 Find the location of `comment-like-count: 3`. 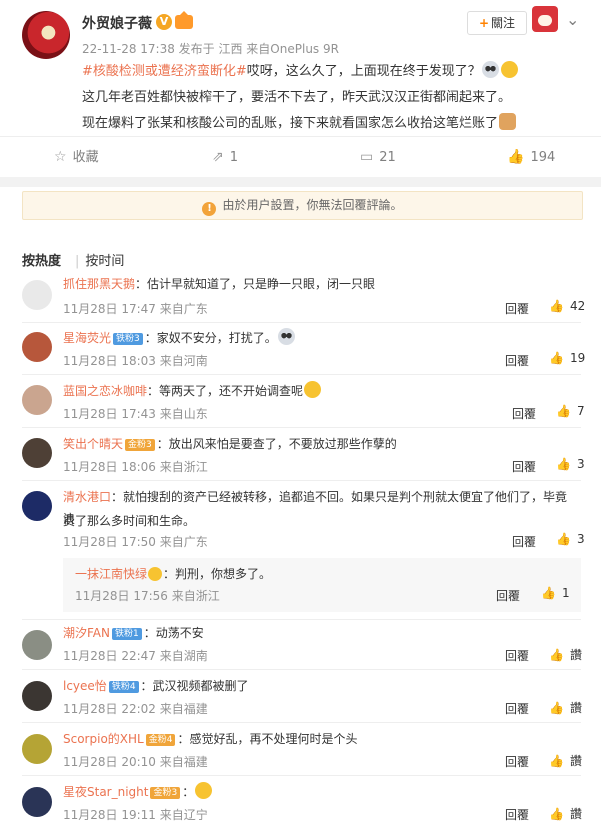

comment-like-count: 3 is located at coordinates (580, 464).